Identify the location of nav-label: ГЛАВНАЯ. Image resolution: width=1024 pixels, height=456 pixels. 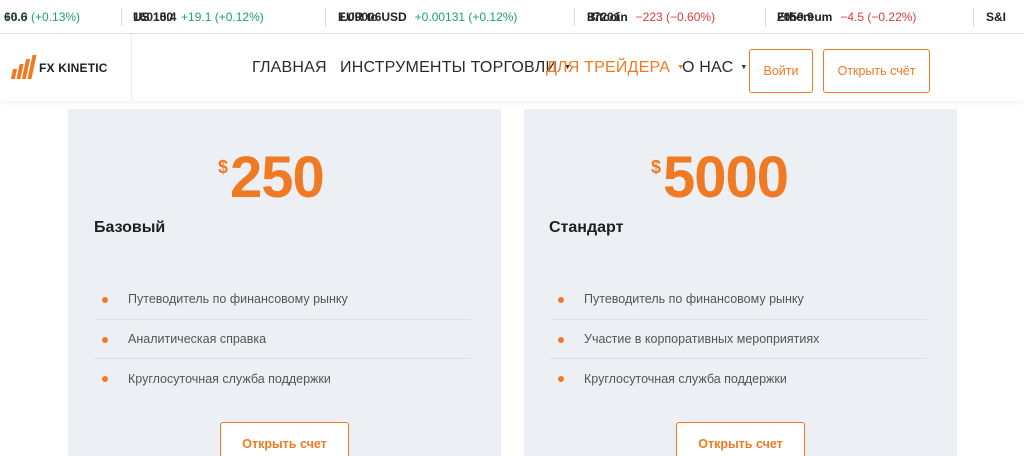
(289, 67).